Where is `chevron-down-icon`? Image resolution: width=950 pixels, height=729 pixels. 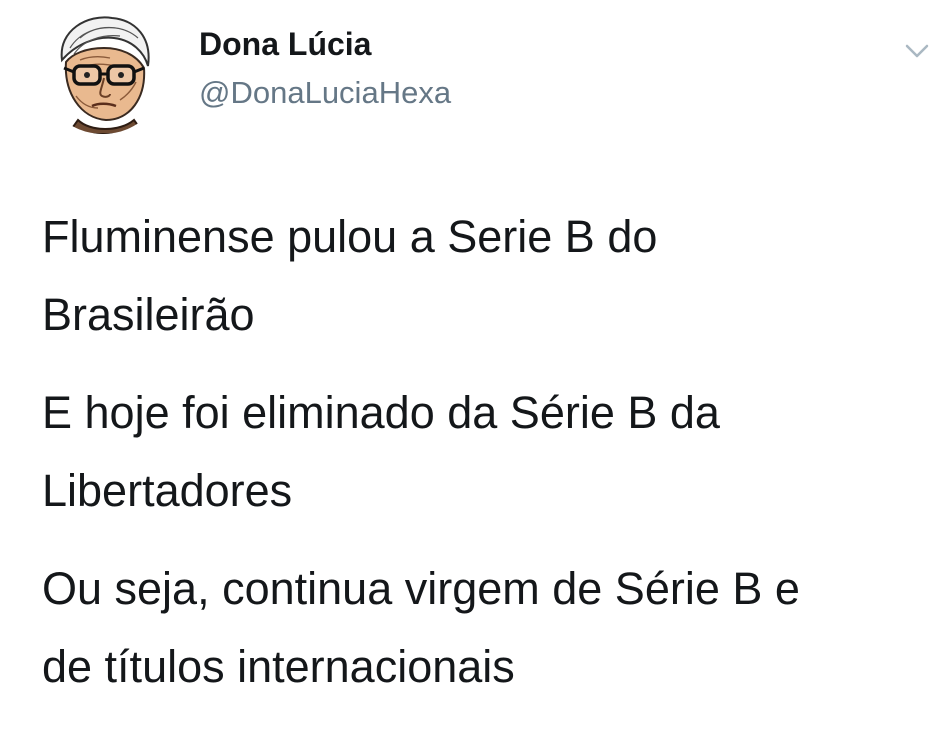 chevron-down-icon is located at coordinates (917, 51).